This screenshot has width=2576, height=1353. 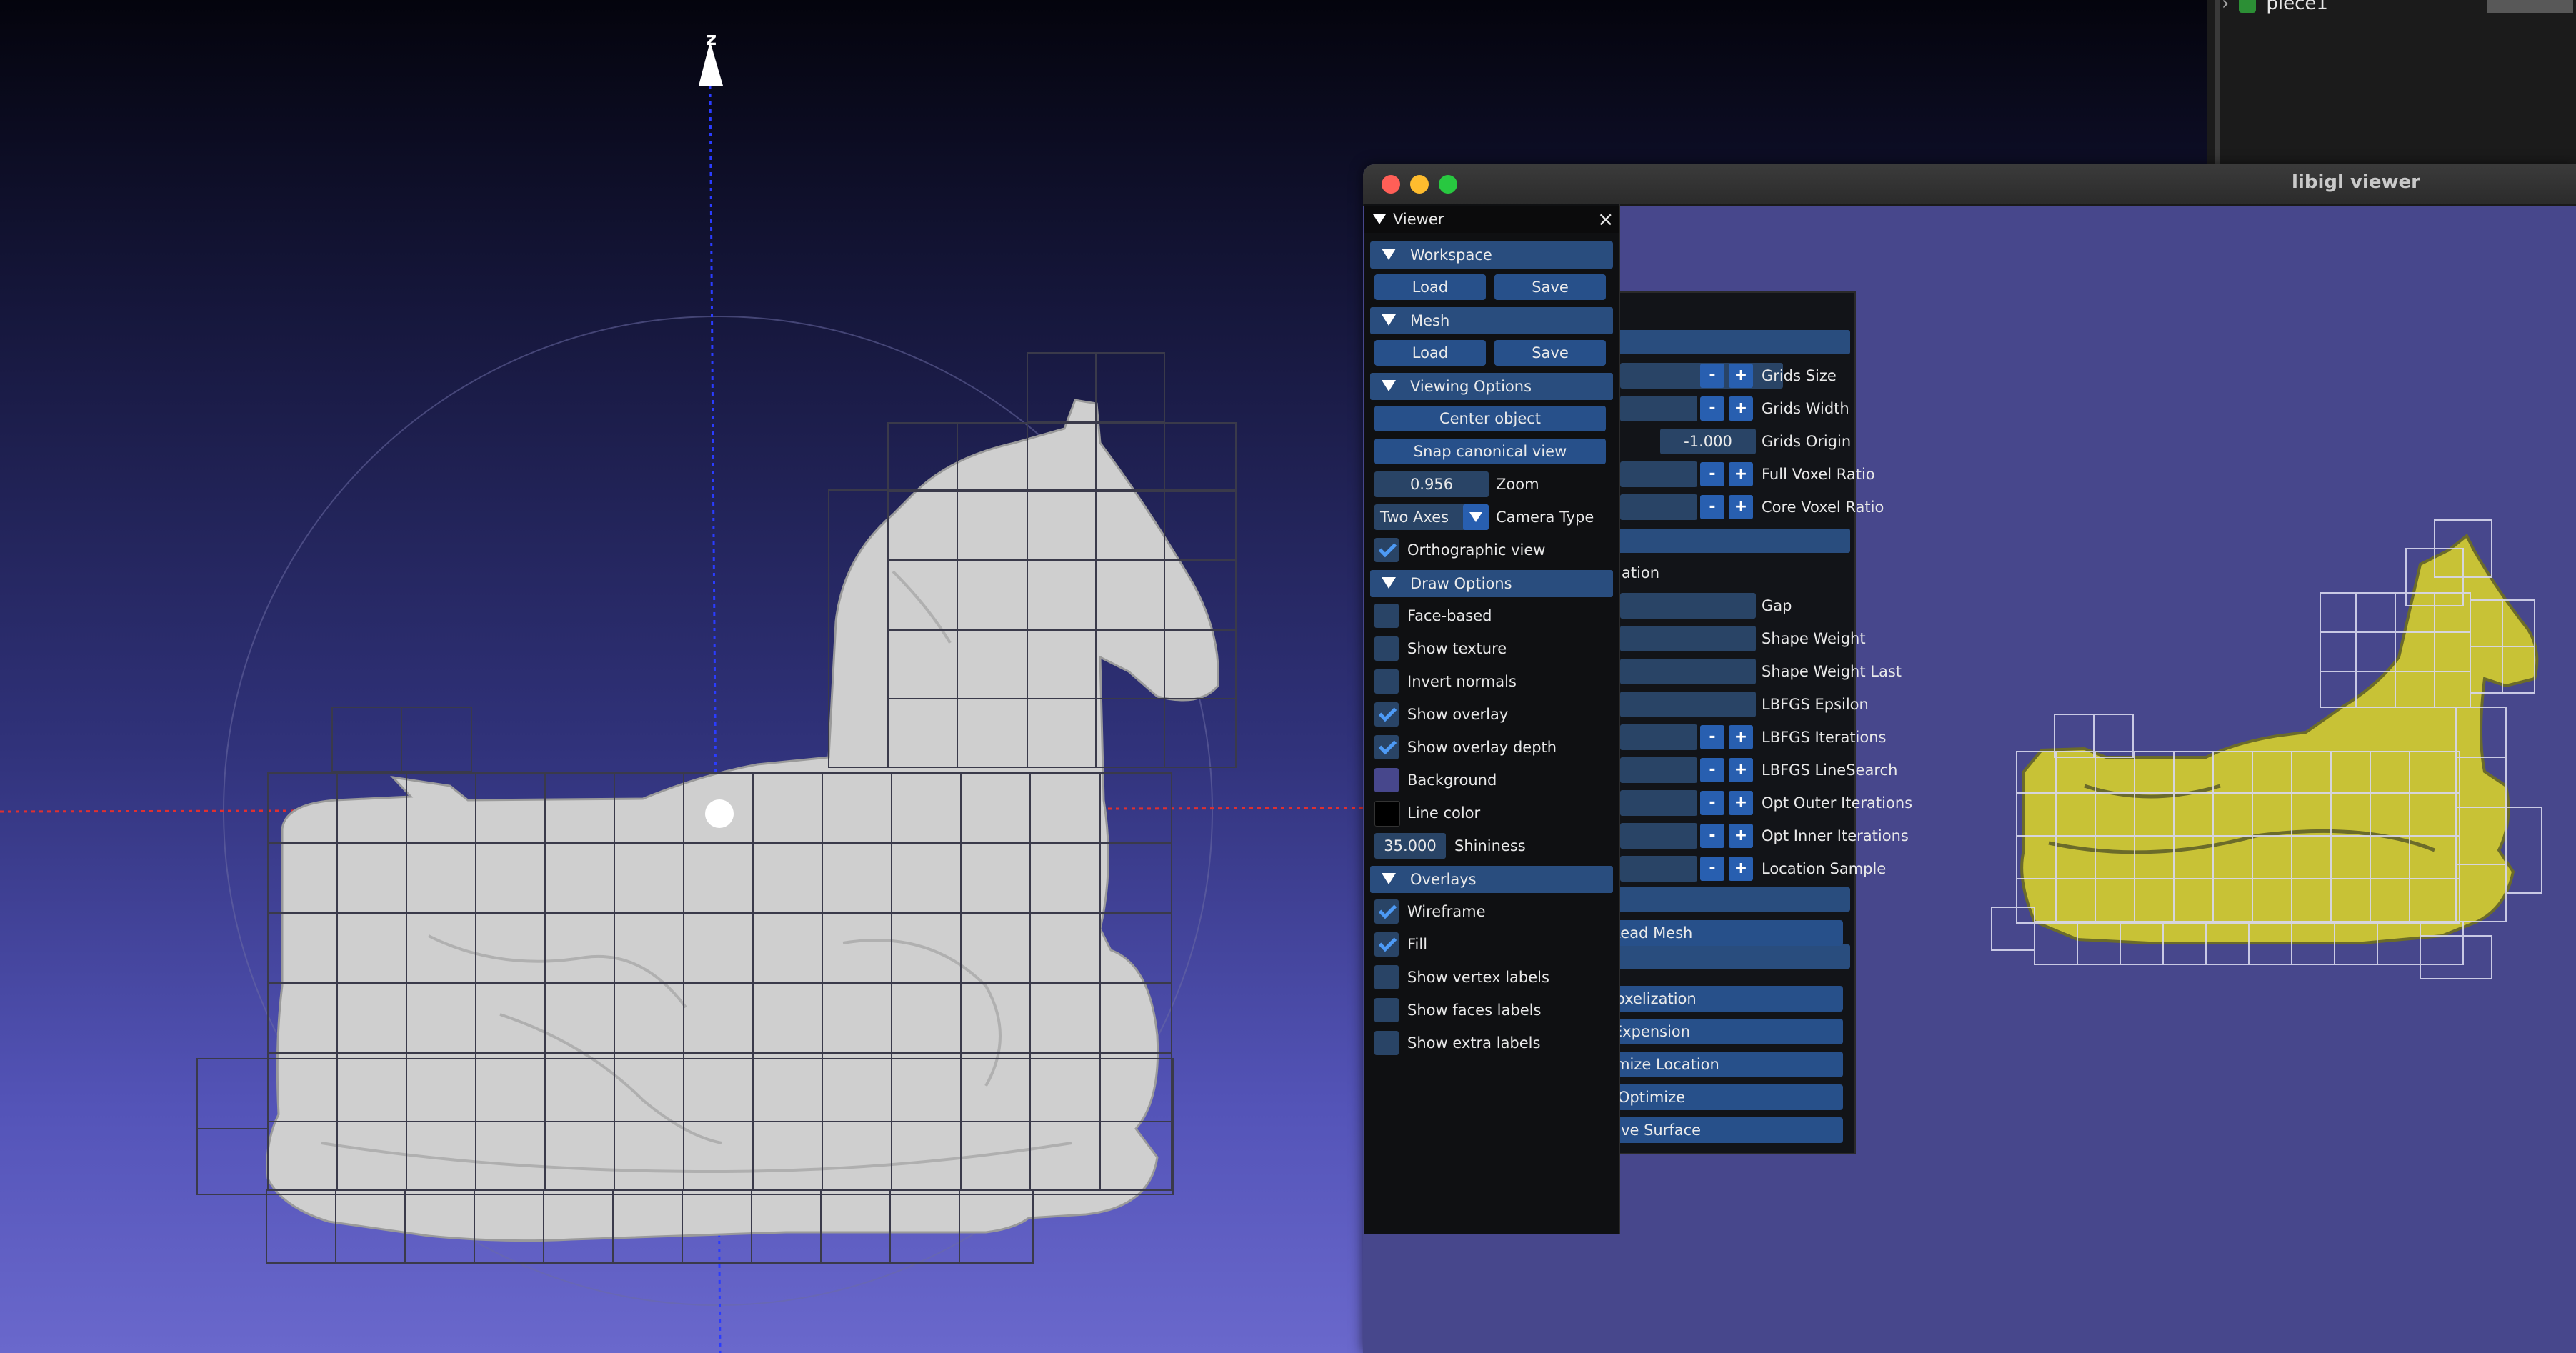 What do you see at coordinates (1659, 770) in the screenshot?
I see `lbfgs-linesearch-field` at bounding box center [1659, 770].